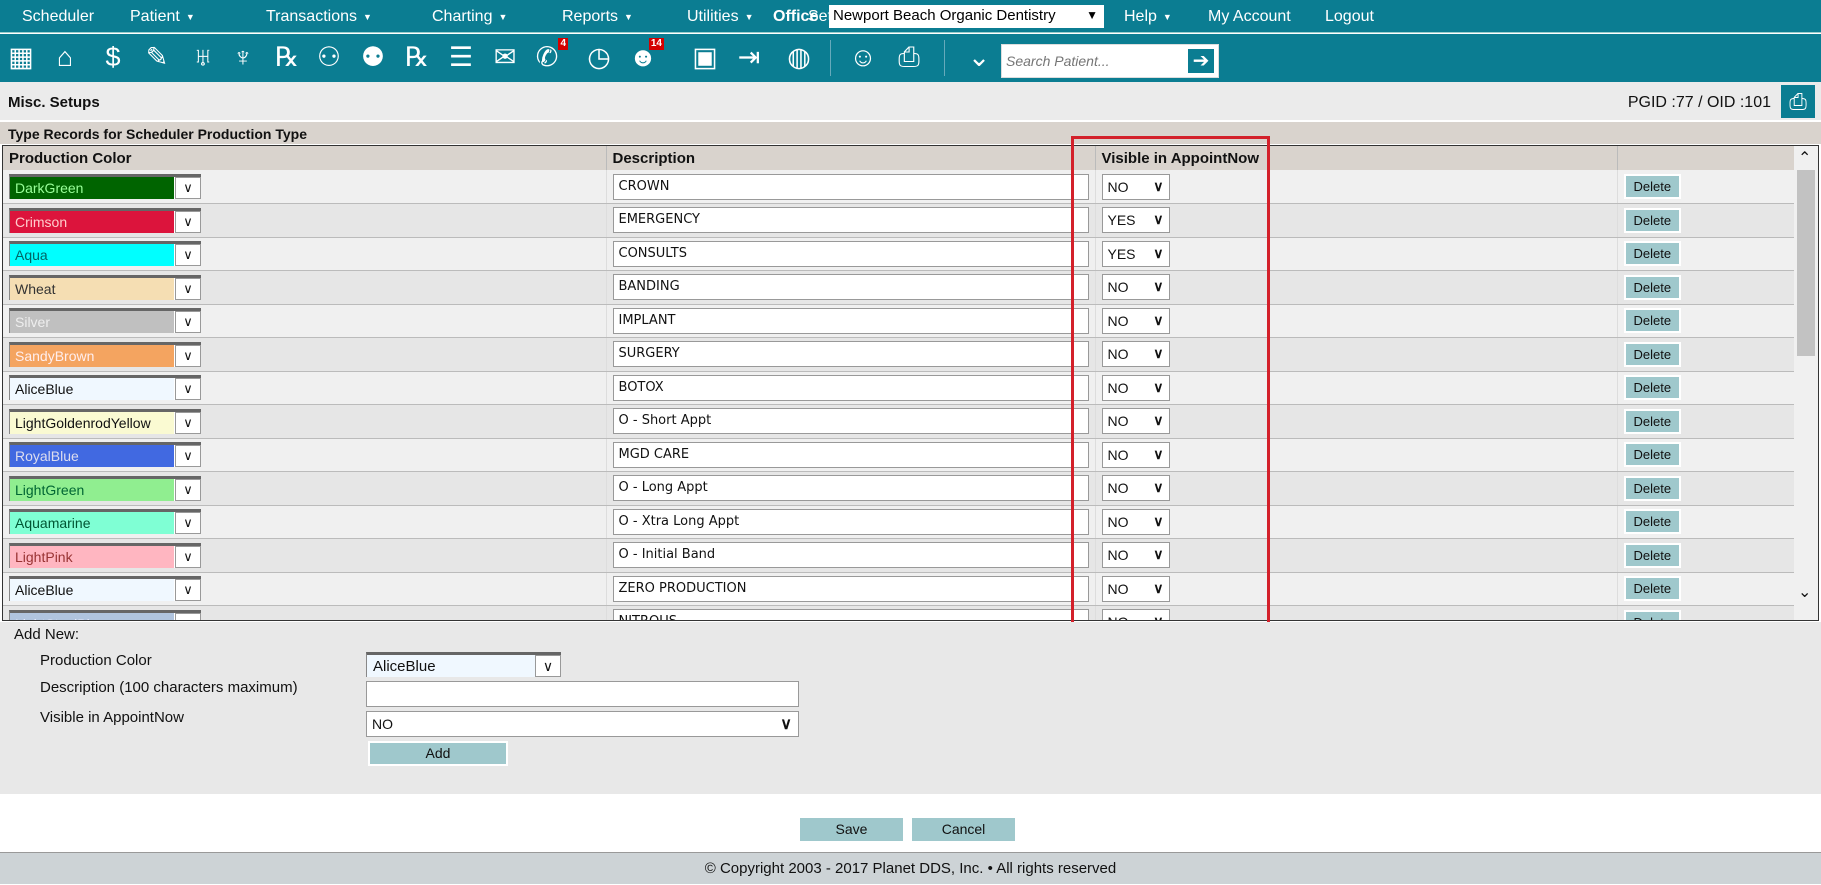 Image resolution: width=1821 pixels, height=885 pixels. Describe the element at coordinates (599, 57) in the screenshot. I see `clock-icon: ◷` at that location.